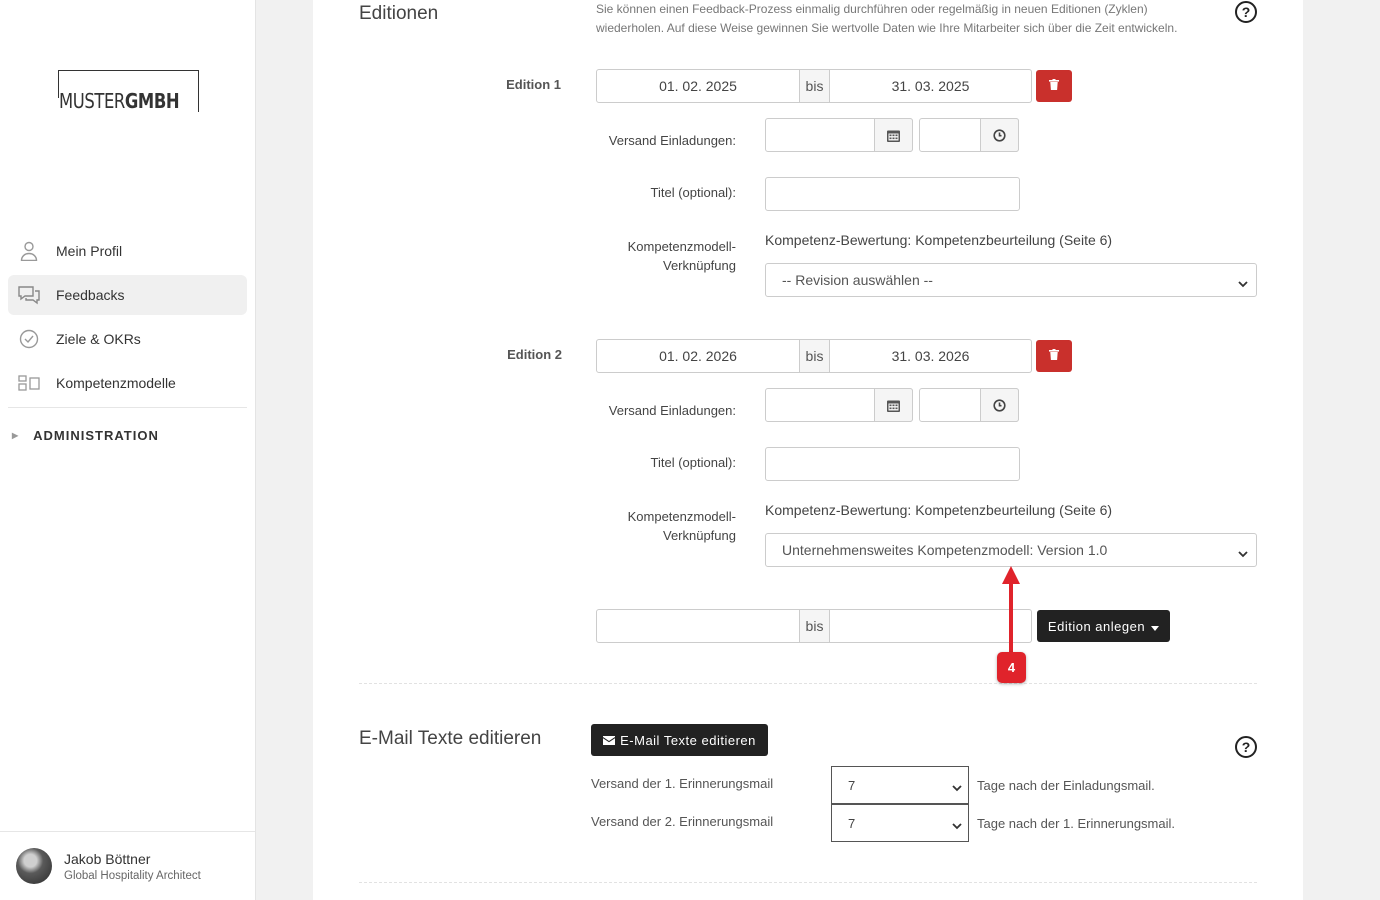 This screenshot has width=1380, height=900. I want to click on edition-1-label: Edition 1, so click(533, 84).